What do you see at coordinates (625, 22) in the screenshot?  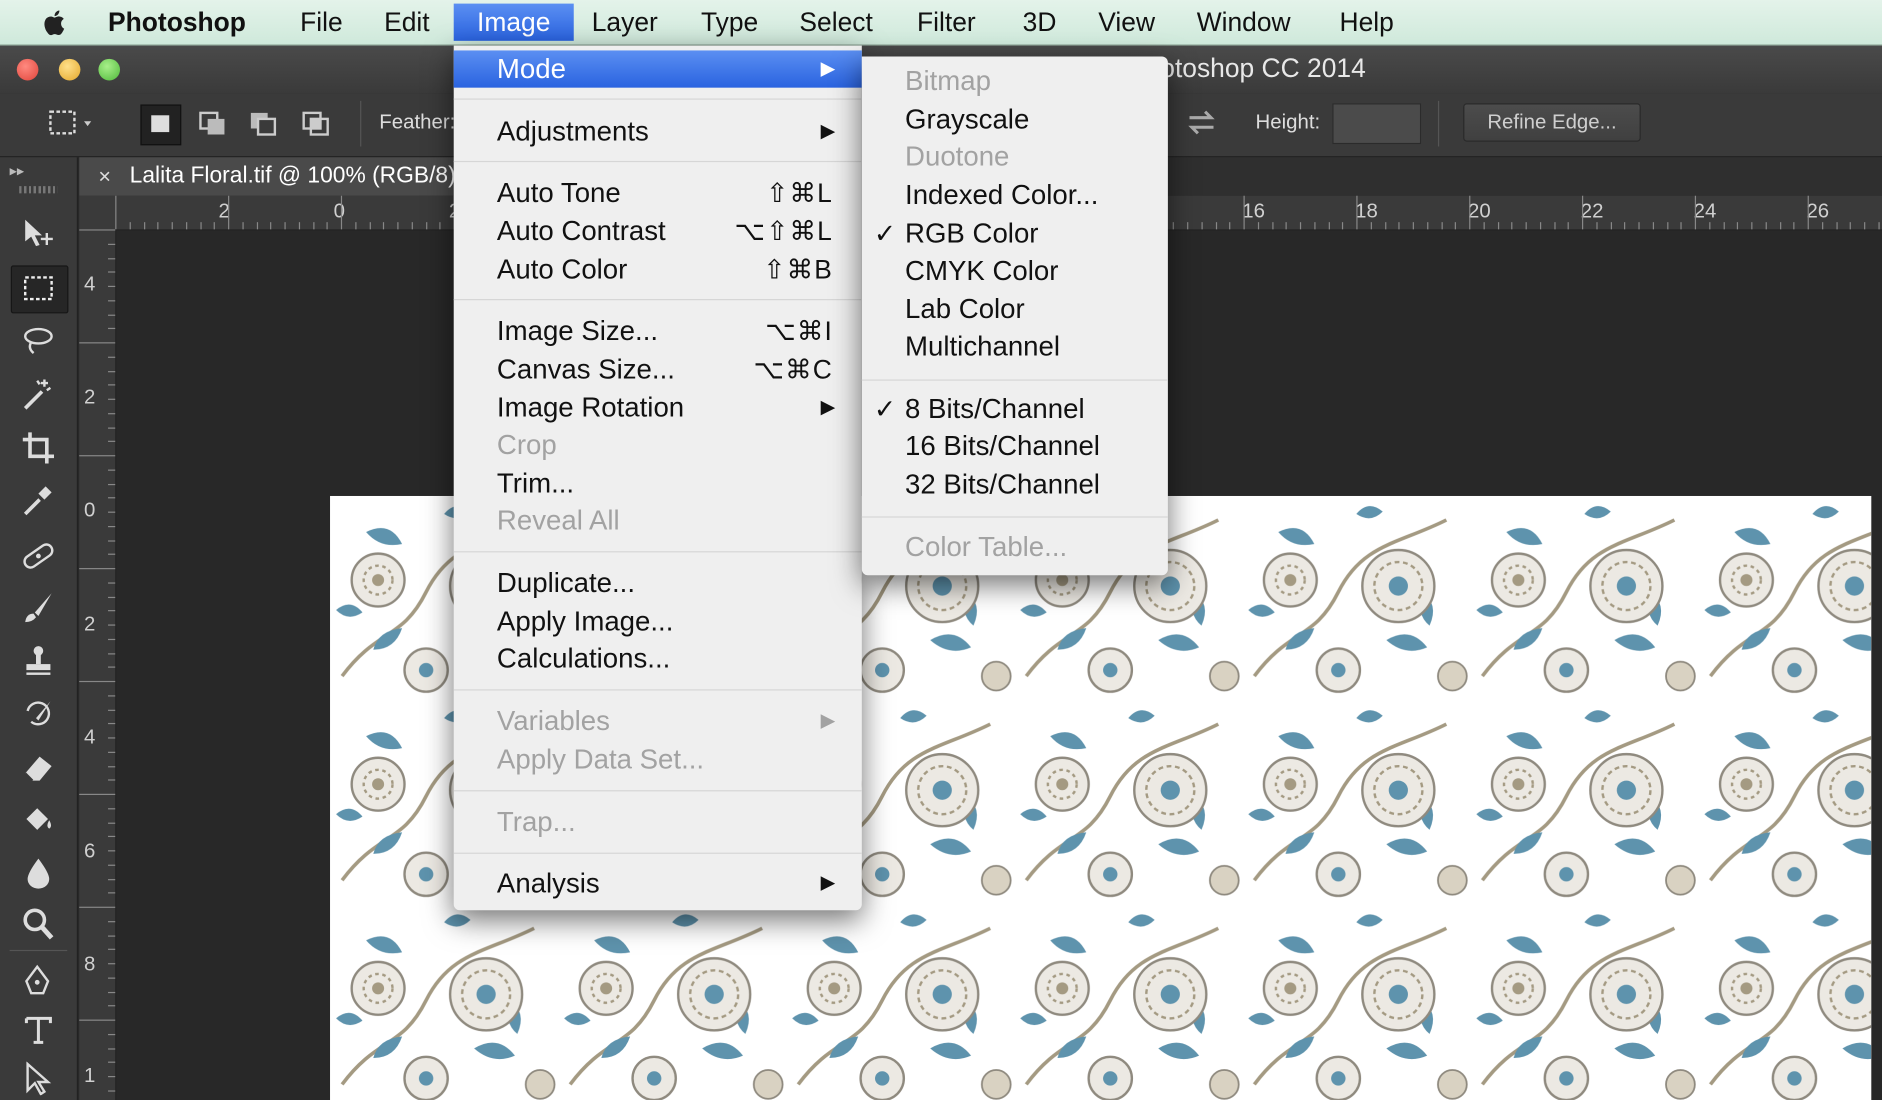 I see `menu-layer: Layer` at bounding box center [625, 22].